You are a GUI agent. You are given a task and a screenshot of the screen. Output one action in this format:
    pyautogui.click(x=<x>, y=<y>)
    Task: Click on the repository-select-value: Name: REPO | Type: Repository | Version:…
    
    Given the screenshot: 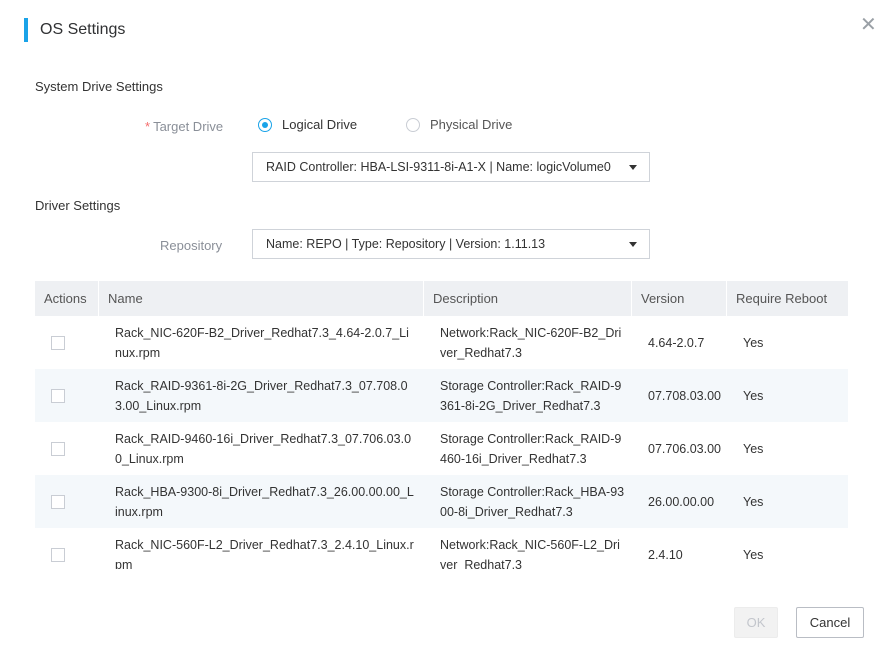 What is the action you would take?
    pyautogui.click(x=406, y=244)
    